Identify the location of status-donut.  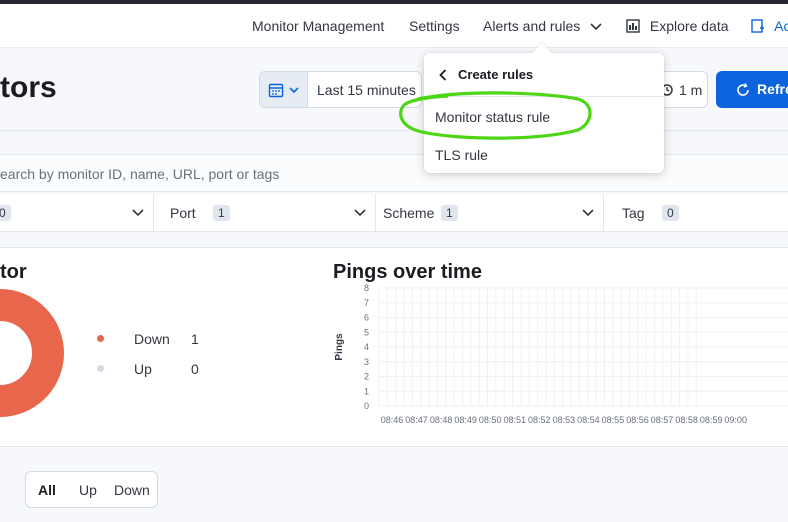
(32, 353).